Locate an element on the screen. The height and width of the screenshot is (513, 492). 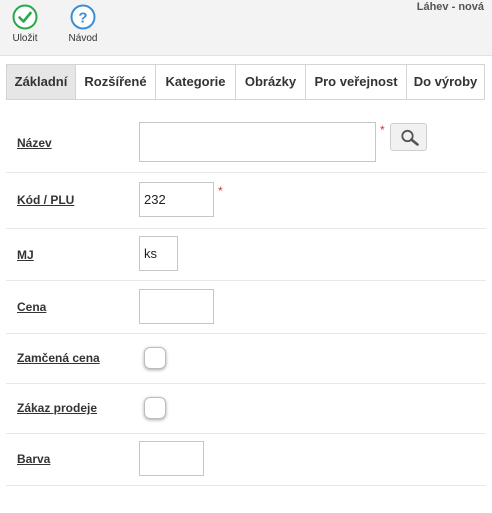
help-button: ? Návod is located at coordinates (83, 24).